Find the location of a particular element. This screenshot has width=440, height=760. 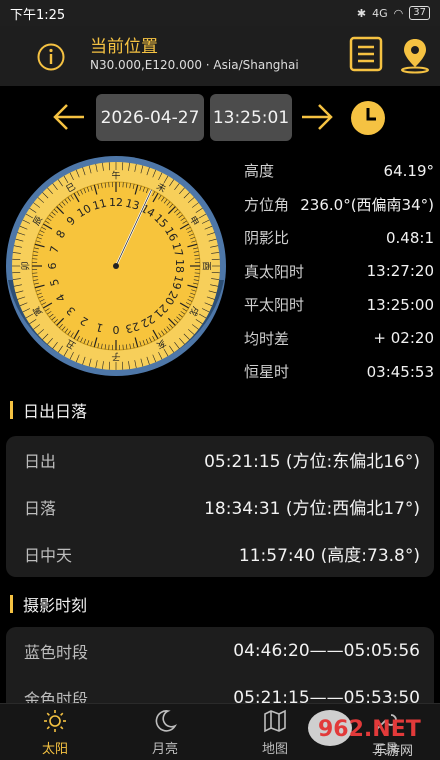

dial-hour-label: 18 is located at coordinates (179, 266).